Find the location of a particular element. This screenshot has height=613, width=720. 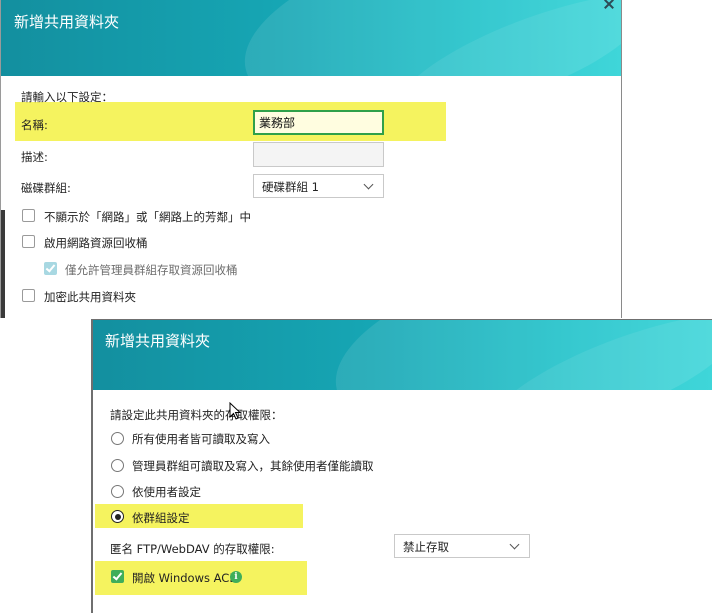

radio-by-user is located at coordinates (117, 491).